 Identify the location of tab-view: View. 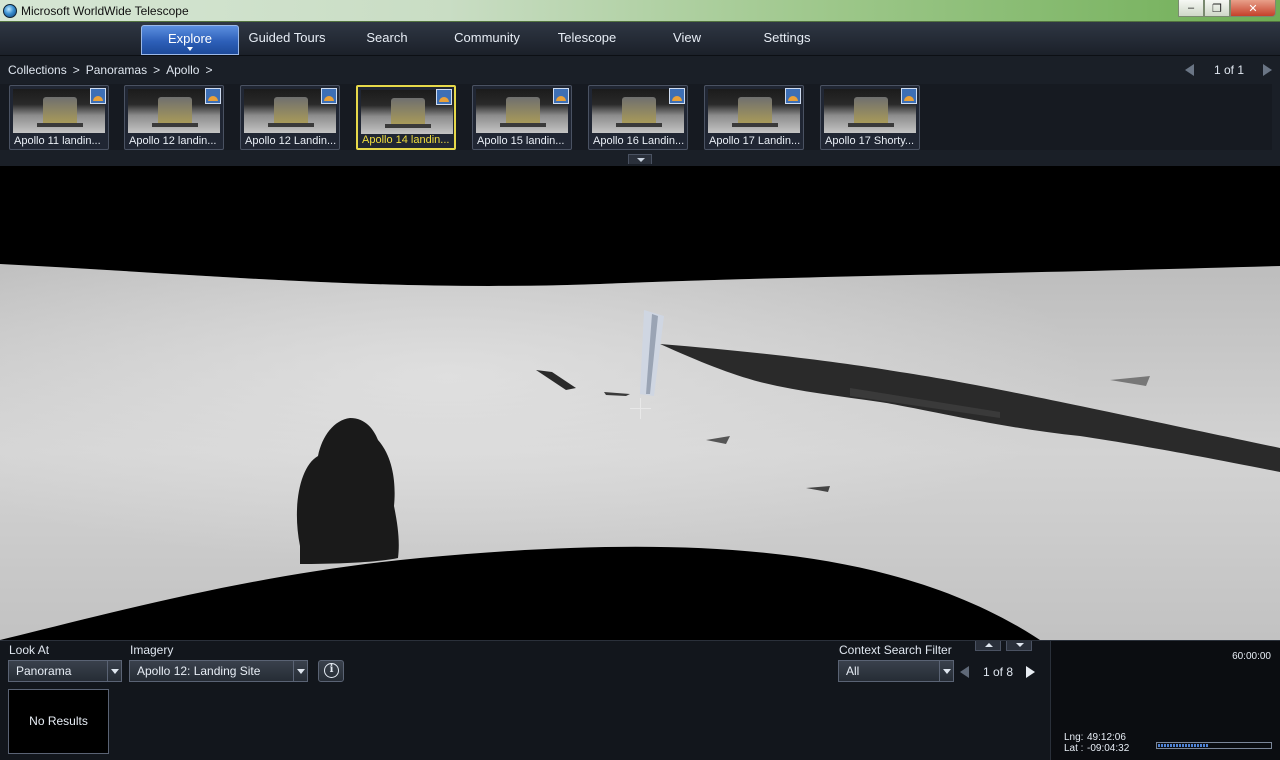
(687, 40).